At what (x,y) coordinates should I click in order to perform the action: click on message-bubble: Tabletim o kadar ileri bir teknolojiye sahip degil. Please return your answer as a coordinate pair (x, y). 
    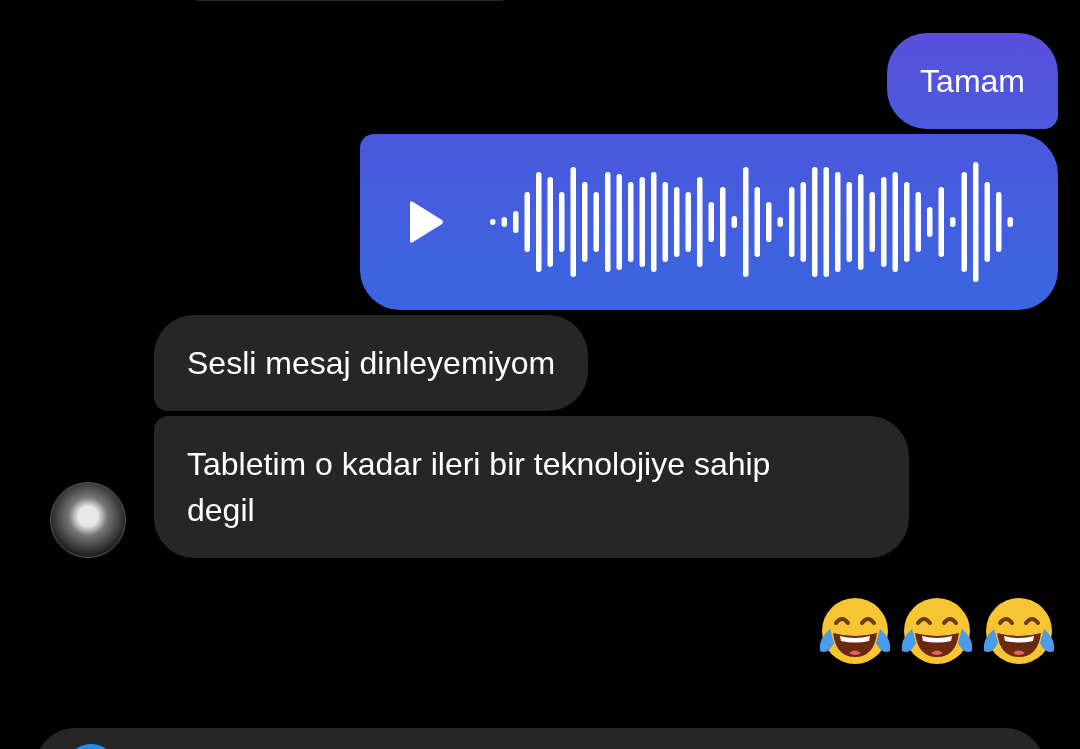
    Looking at the image, I should click on (531, 487).